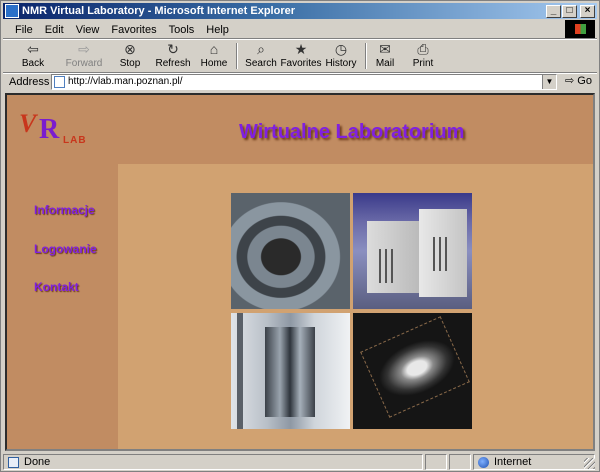 This screenshot has width=600, height=472. What do you see at coordinates (217, 29) in the screenshot?
I see `menu-help: Help` at bounding box center [217, 29].